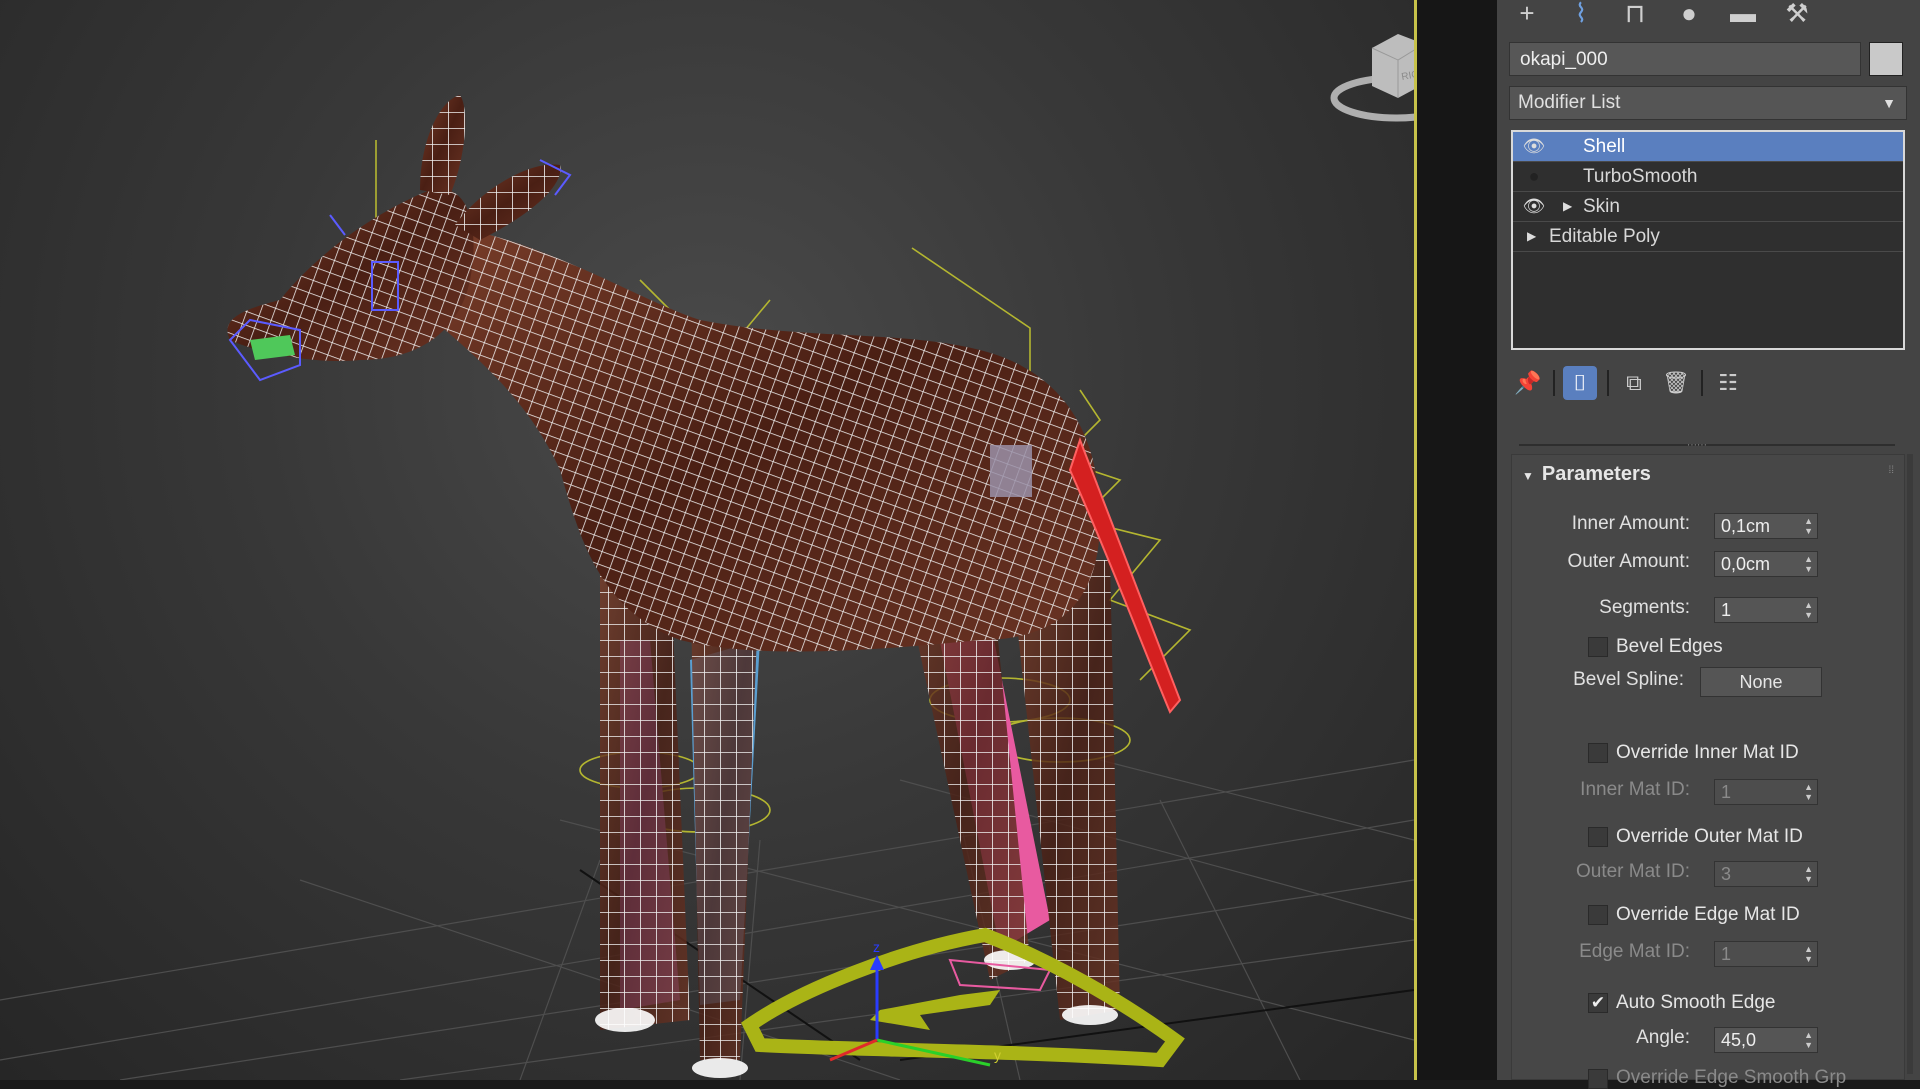 The image size is (1920, 1089). Describe the element at coordinates (1598, 647) in the screenshot. I see `bevel-edges-checkbox` at that location.